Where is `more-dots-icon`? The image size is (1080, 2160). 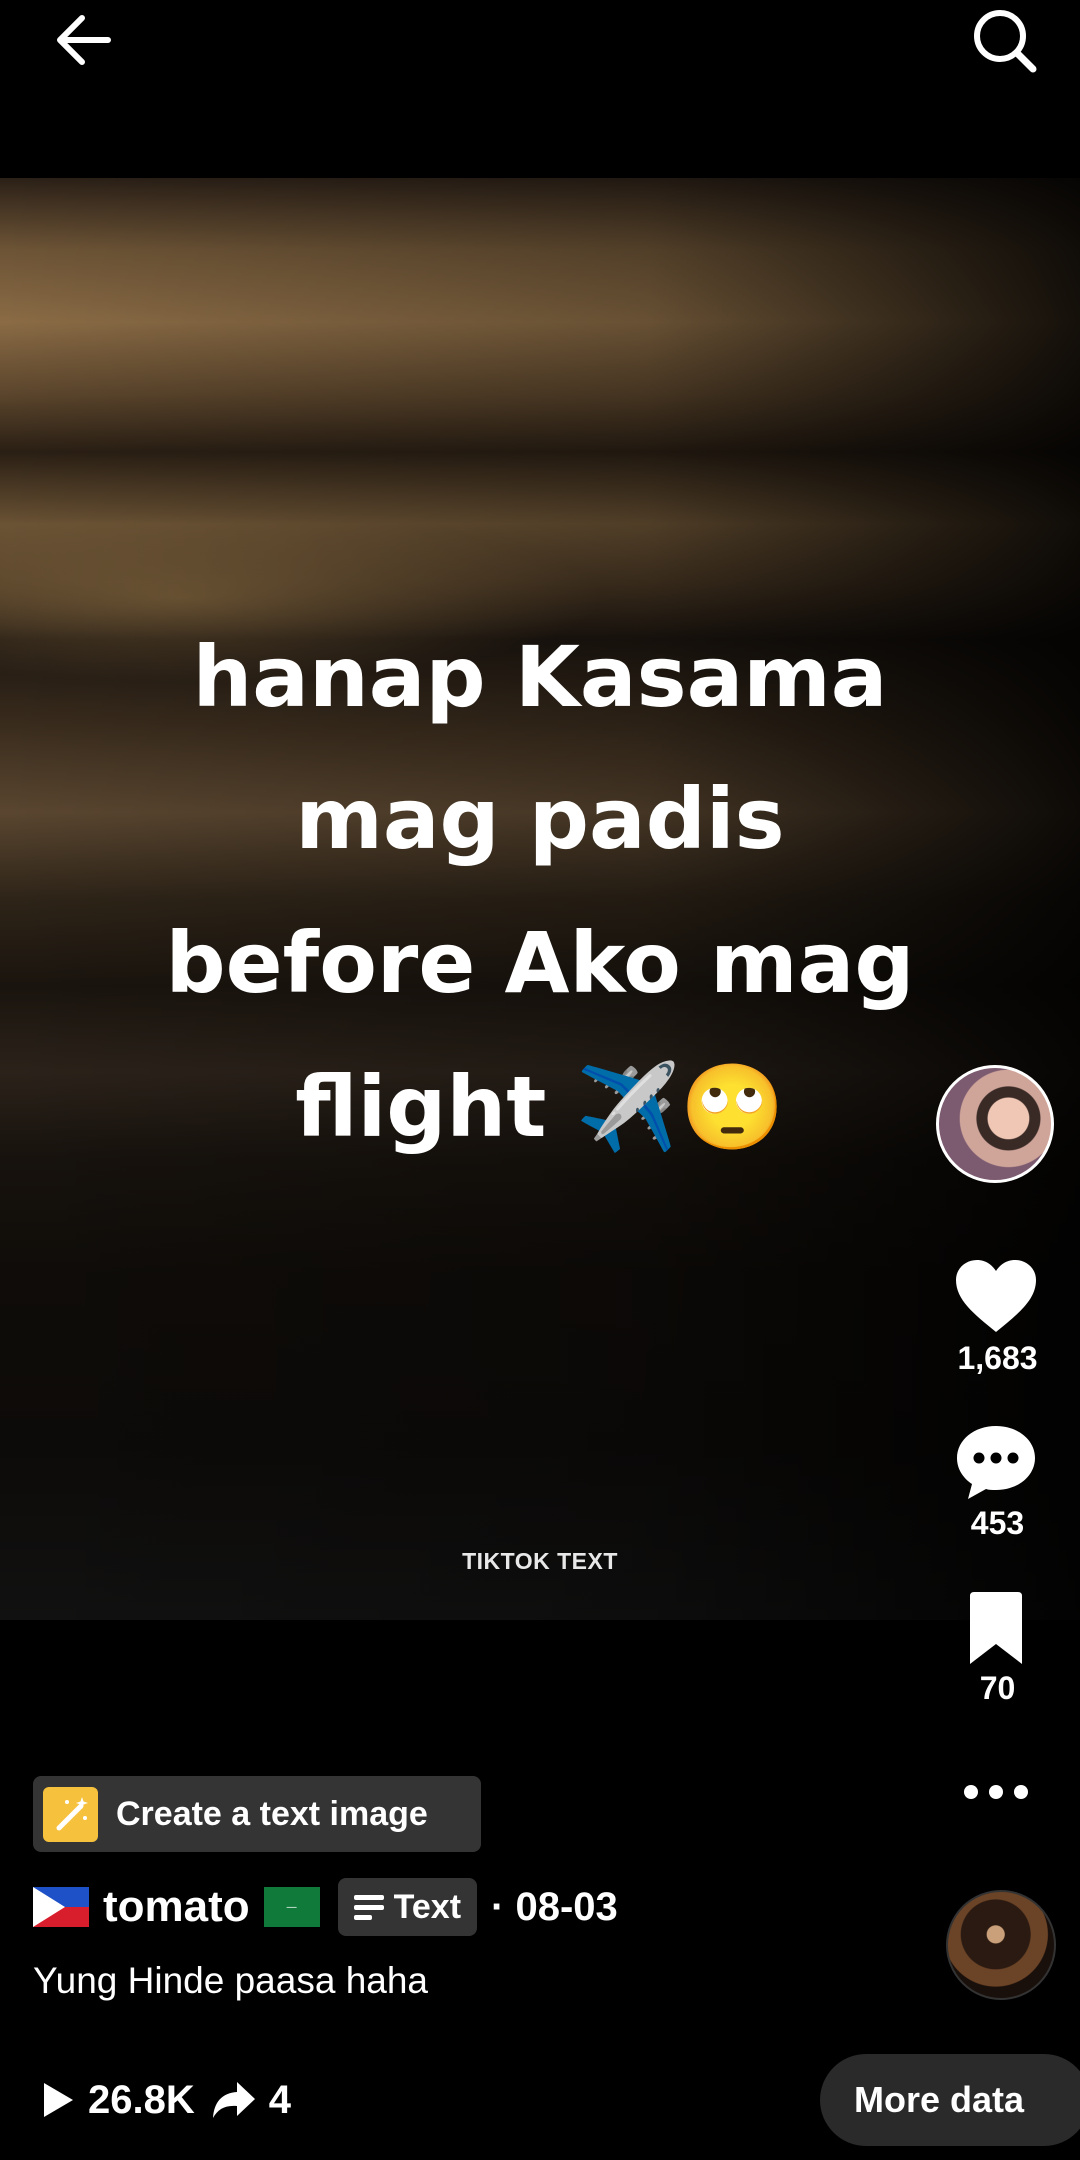 more-dots-icon is located at coordinates (996, 1792).